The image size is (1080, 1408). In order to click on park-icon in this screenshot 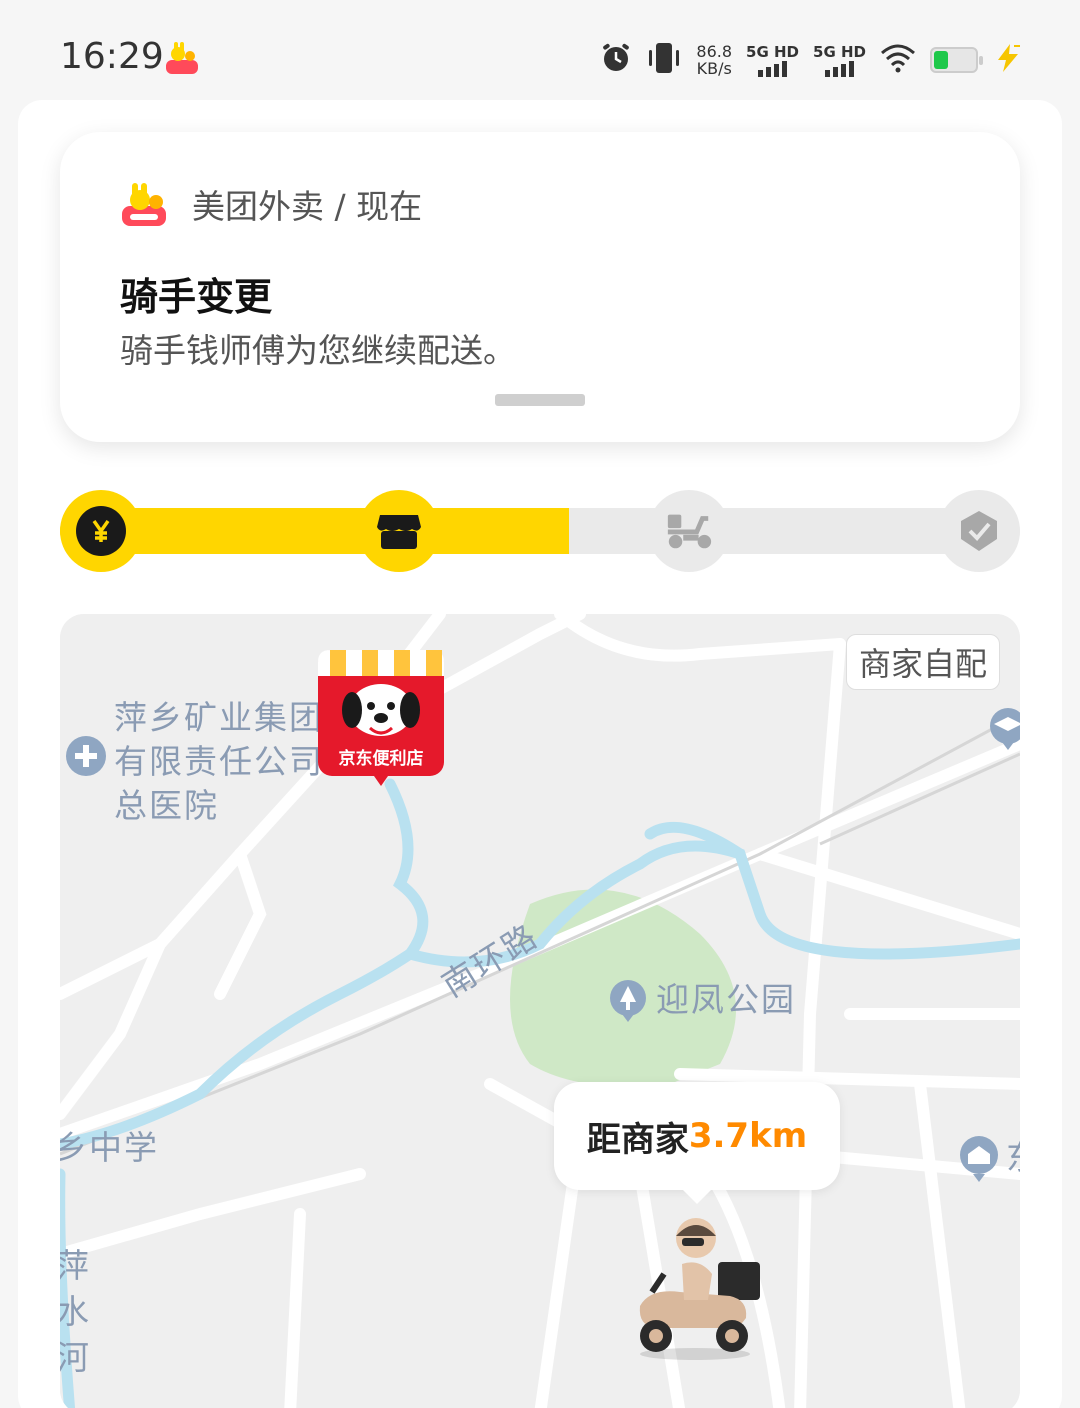, I will do `click(628, 1005)`.